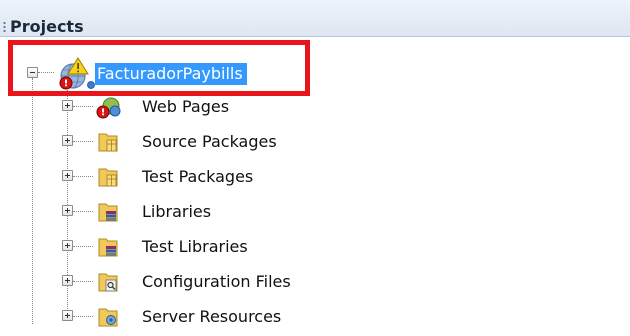 The height and width of the screenshot is (336, 630). What do you see at coordinates (176, 212) in the screenshot?
I see `tree-node-label: Libraries` at bounding box center [176, 212].